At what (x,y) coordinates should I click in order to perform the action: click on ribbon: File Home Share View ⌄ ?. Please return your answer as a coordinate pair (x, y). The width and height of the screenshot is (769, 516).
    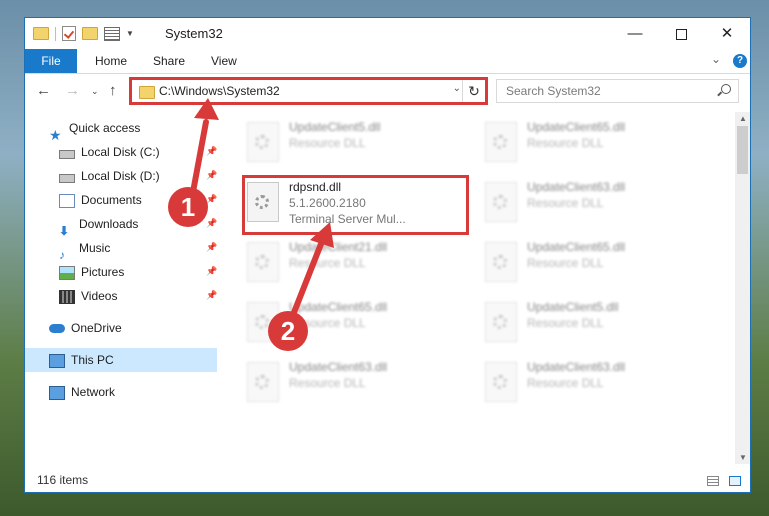
    Looking at the image, I should click on (387, 61).